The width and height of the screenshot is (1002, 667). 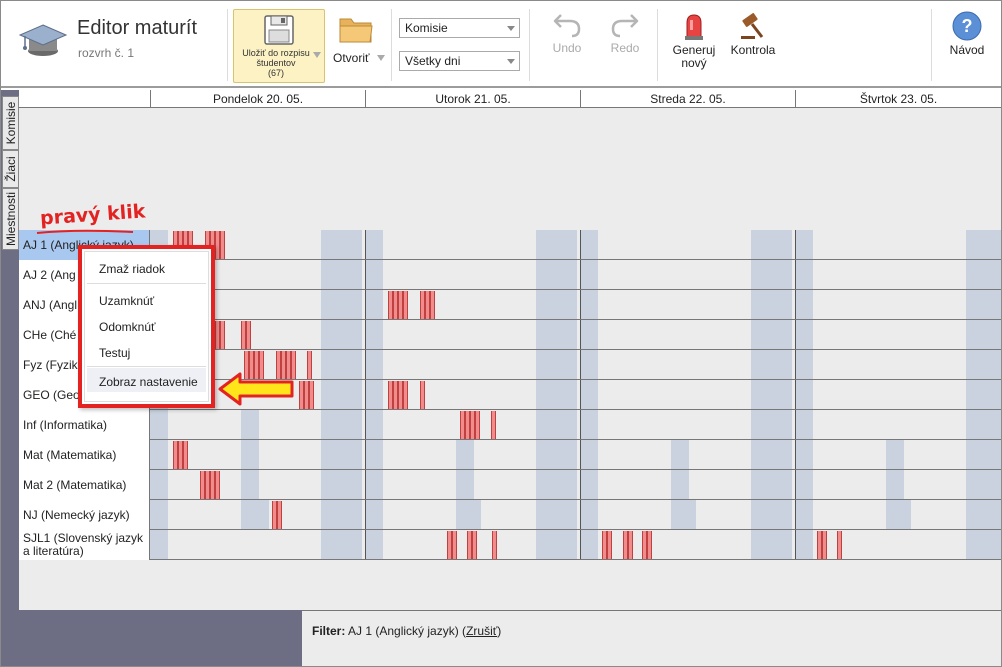 What do you see at coordinates (76, 514) in the screenshot?
I see `row-label-text: NJ (Nemecký jazyk)` at bounding box center [76, 514].